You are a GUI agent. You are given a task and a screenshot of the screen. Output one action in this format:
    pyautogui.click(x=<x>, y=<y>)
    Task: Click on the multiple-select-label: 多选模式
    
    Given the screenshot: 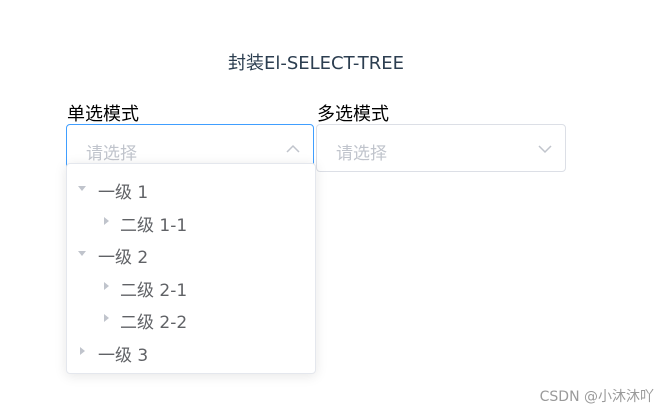 What is the action you would take?
    pyautogui.click(x=353, y=114)
    